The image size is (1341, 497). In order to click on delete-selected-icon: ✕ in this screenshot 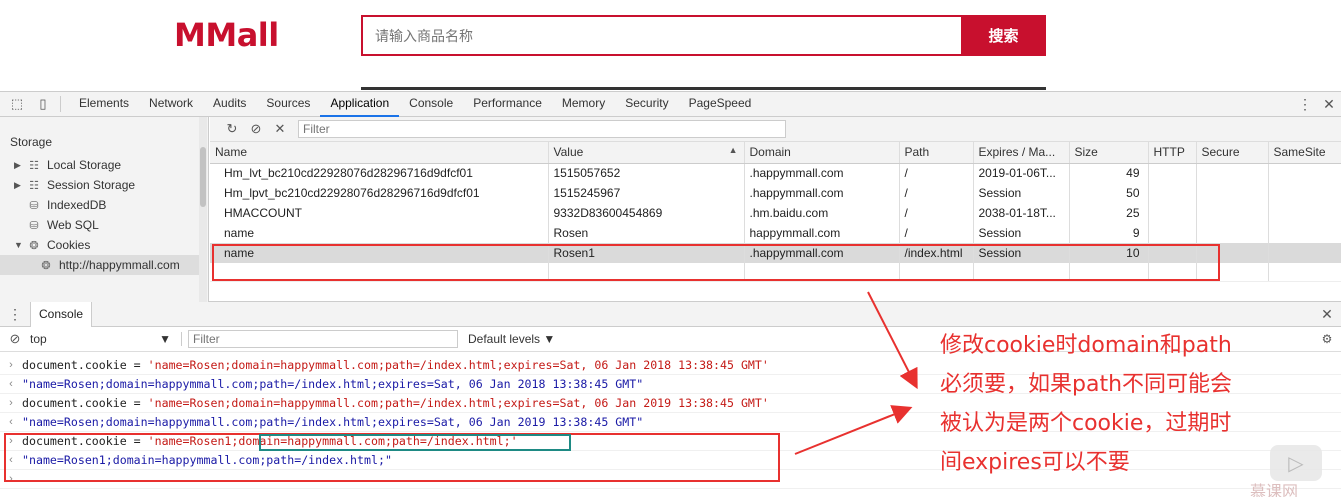, I will do `click(280, 129)`.